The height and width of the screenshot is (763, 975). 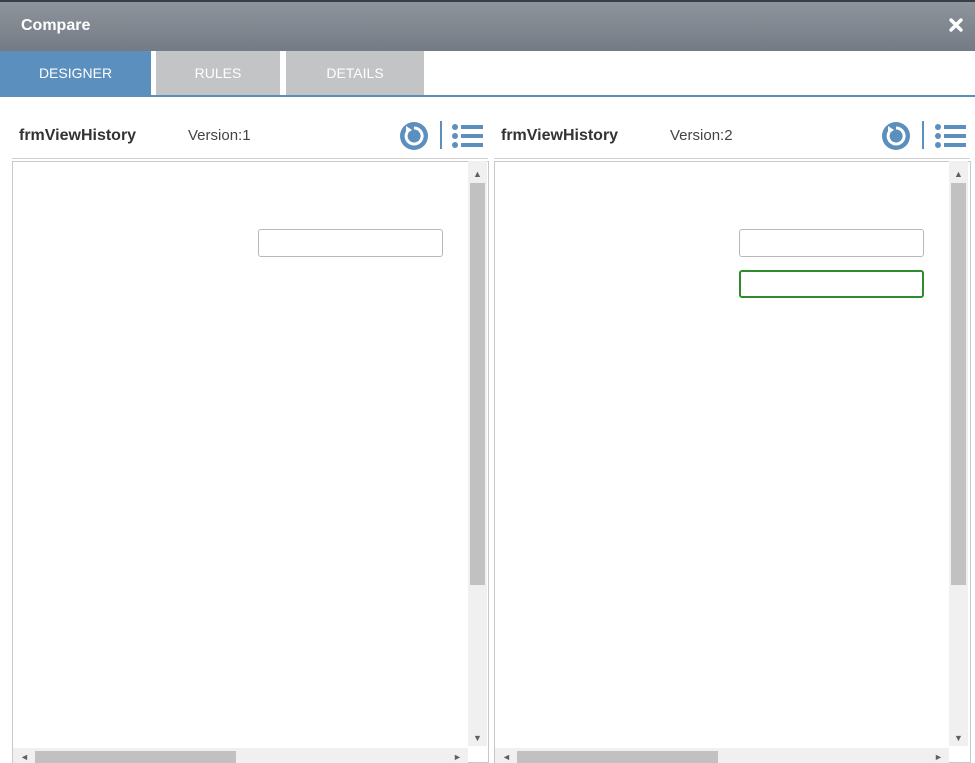 I want to click on right-toolbar-separator, so click(x=923, y=135).